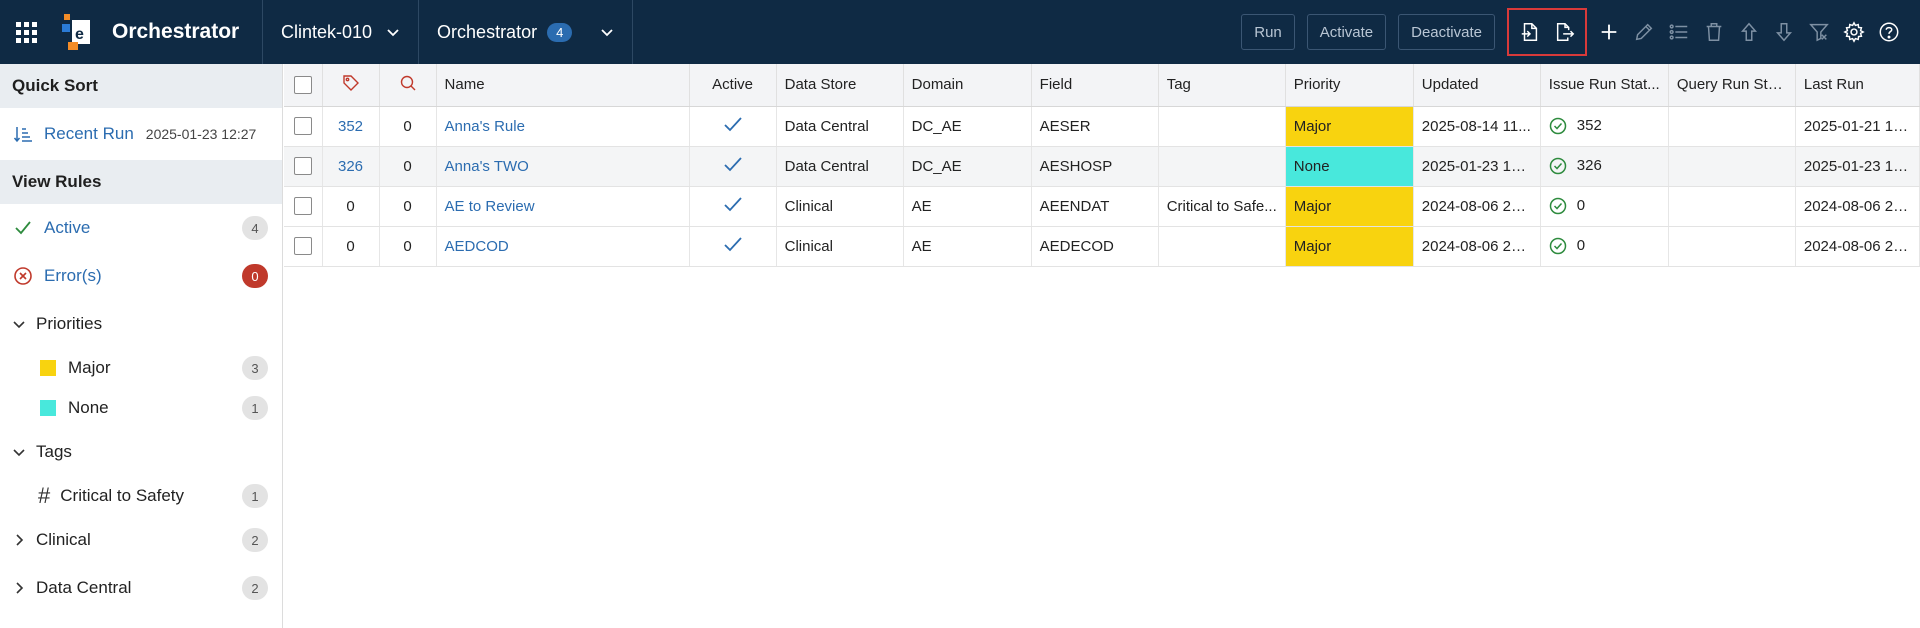  Describe the element at coordinates (733, 85) in the screenshot. I see `column-header: Active` at that location.